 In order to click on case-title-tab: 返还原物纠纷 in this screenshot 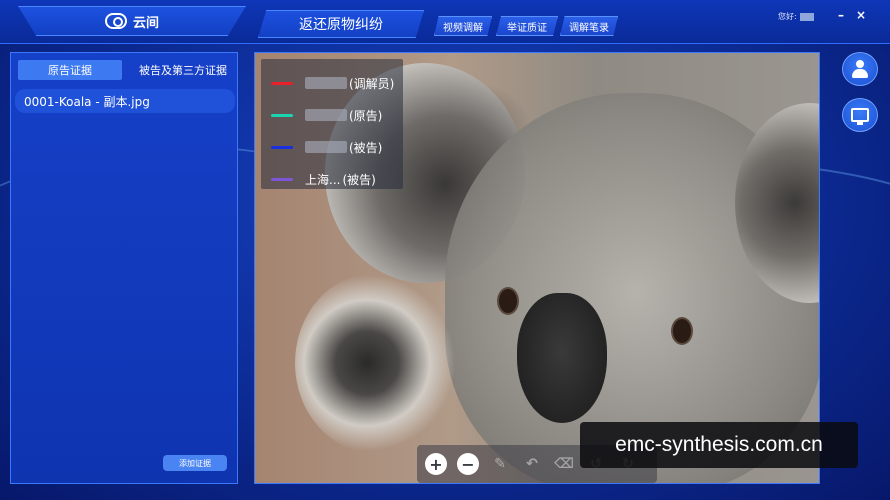, I will do `click(341, 24)`.